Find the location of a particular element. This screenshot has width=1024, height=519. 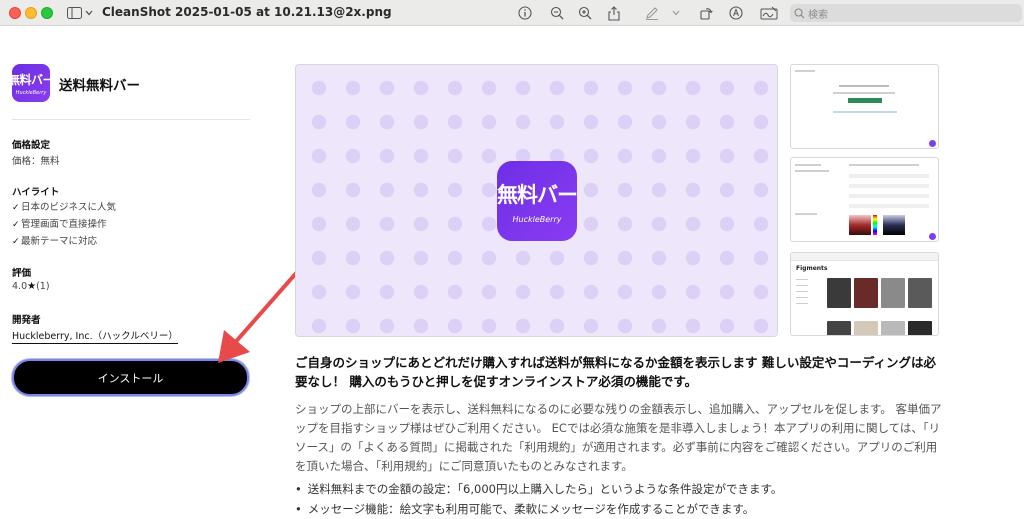

annotate-icon is located at coordinates (736, 13).